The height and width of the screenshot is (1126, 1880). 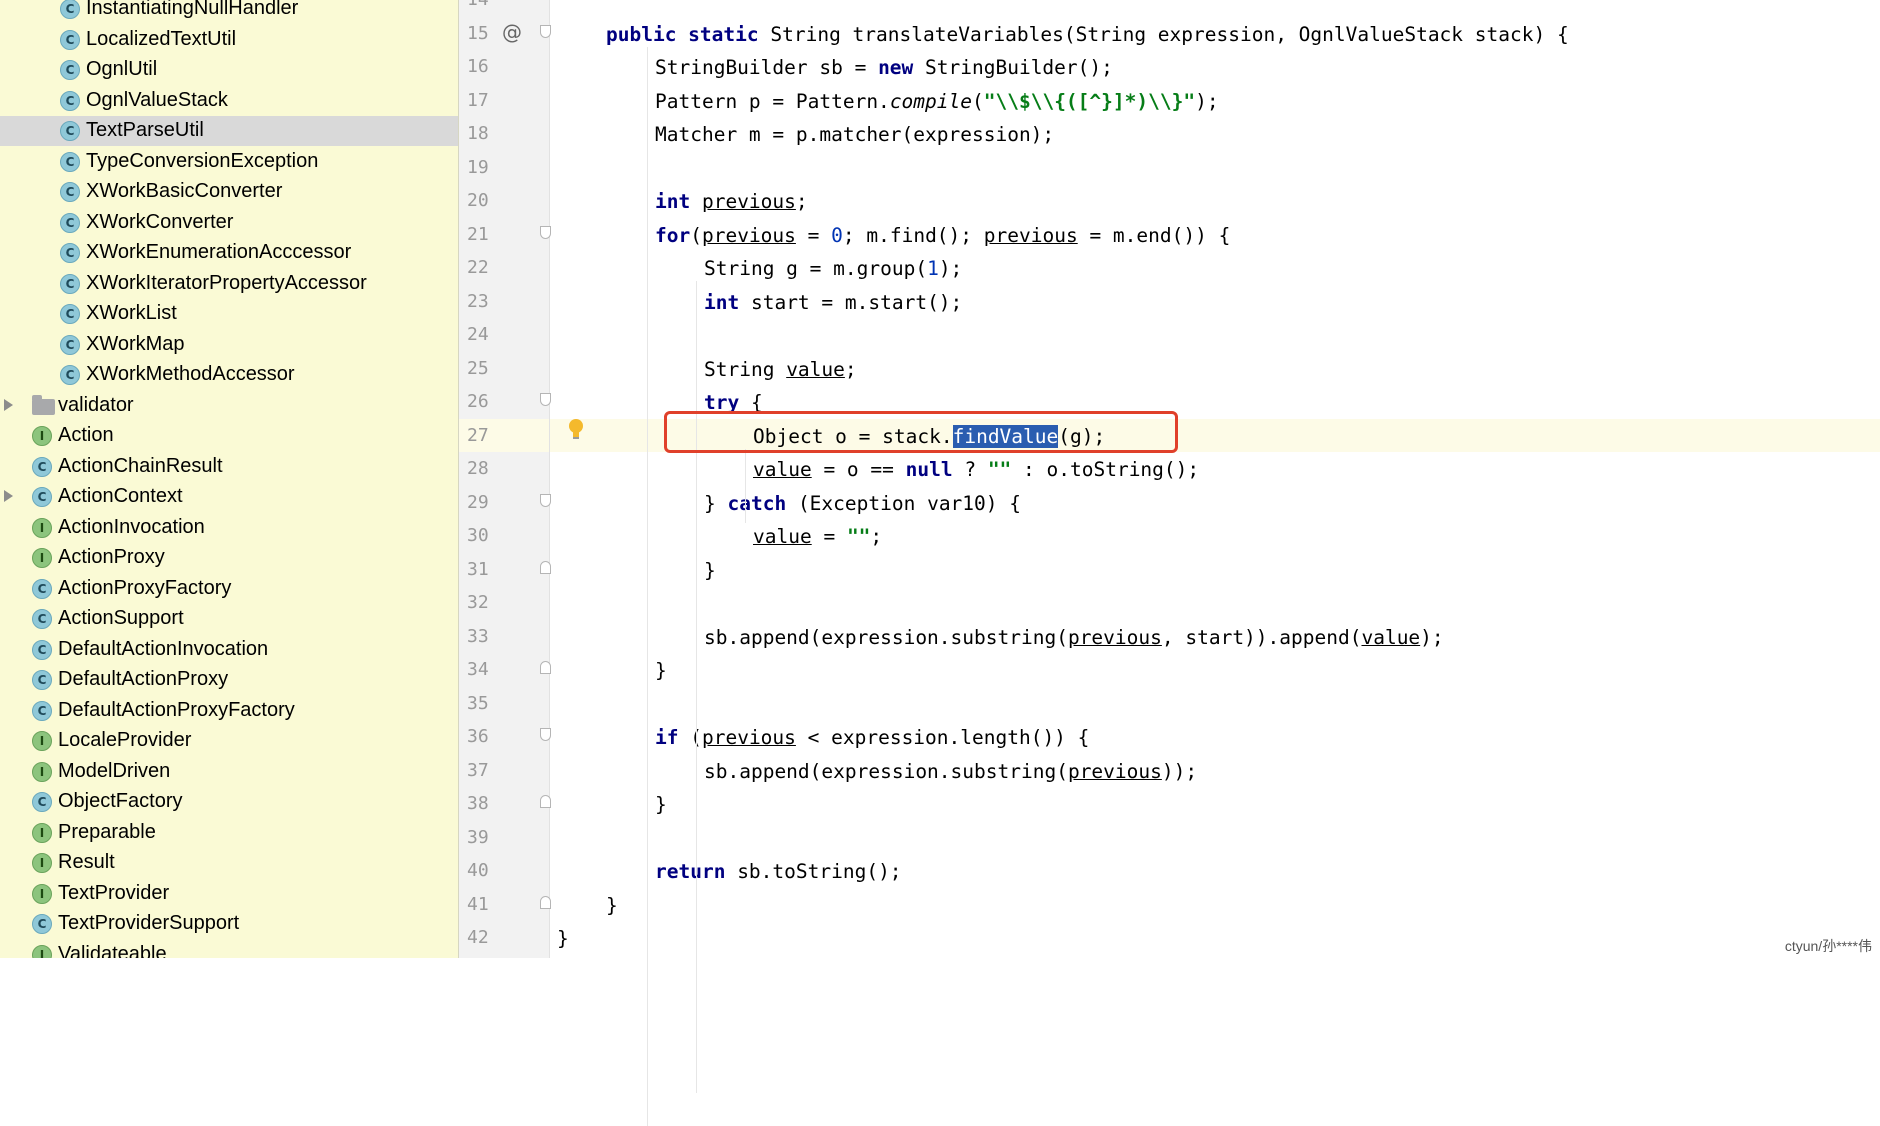 I want to click on tree-item-label: Action, so click(x=86, y=435).